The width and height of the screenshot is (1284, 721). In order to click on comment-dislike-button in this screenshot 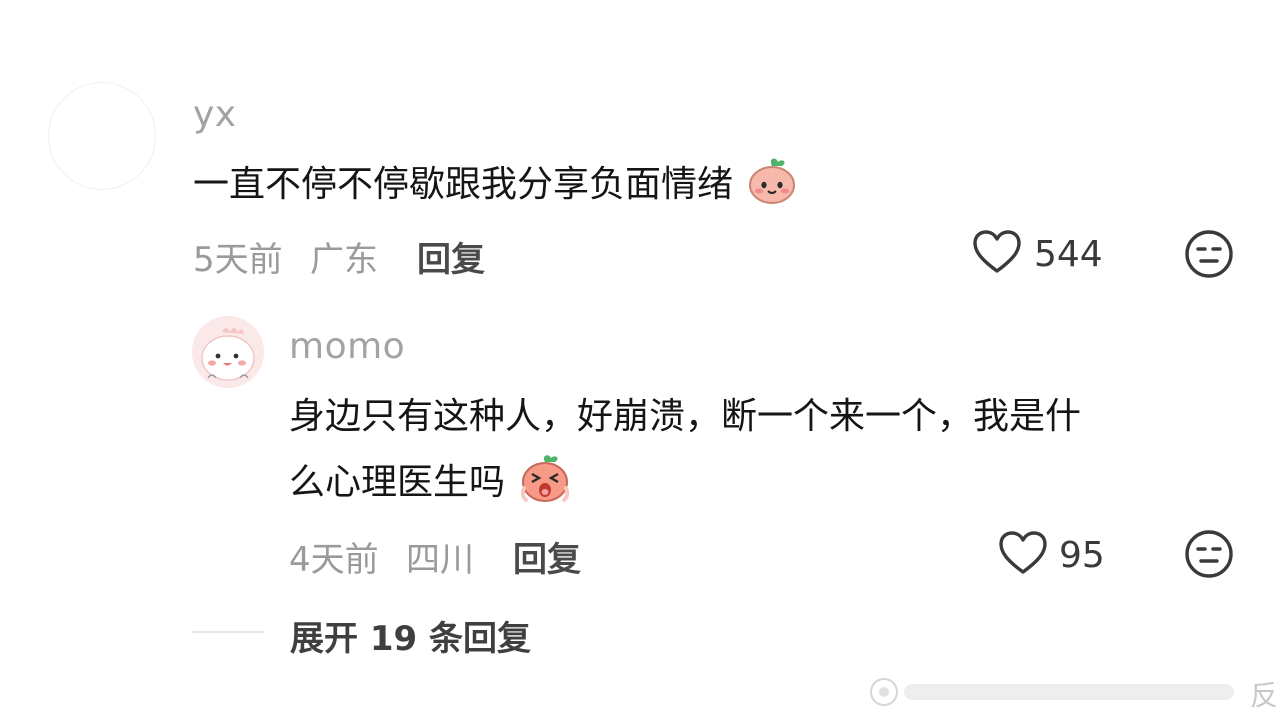, I will do `click(1209, 256)`.